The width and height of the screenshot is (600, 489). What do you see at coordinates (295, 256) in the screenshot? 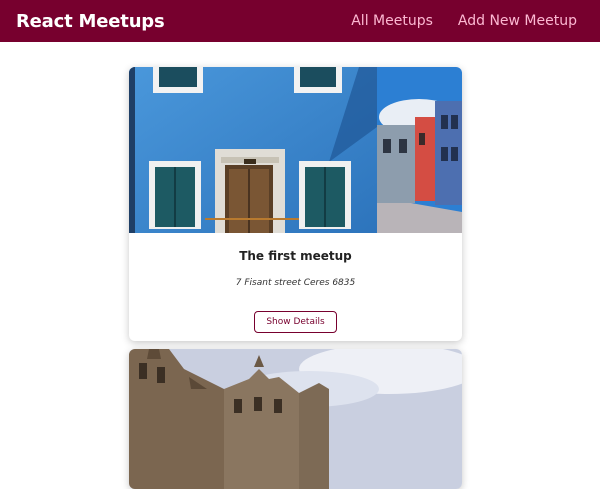
I see `meetup-title: The first meetup` at bounding box center [295, 256].